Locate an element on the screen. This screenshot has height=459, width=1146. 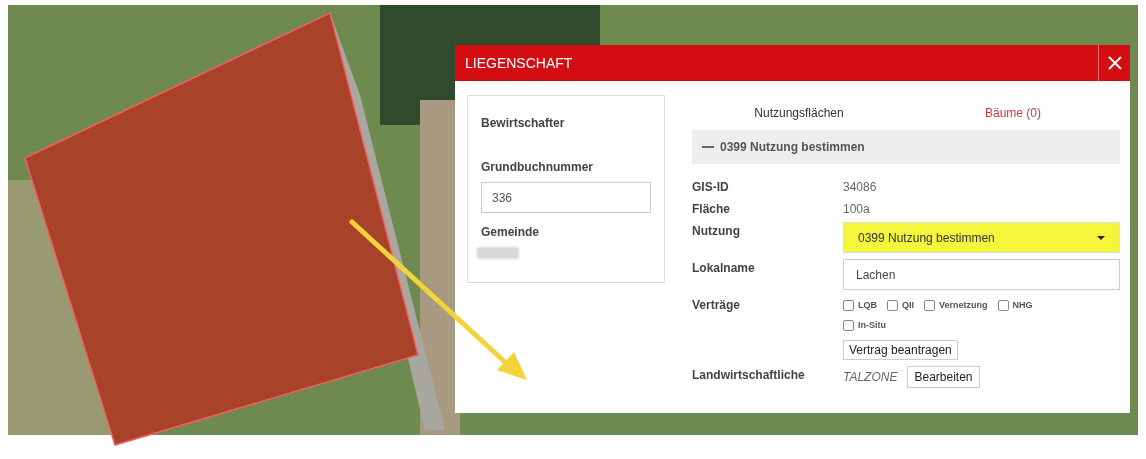
blurred-value is located at coordinates (498, 253).